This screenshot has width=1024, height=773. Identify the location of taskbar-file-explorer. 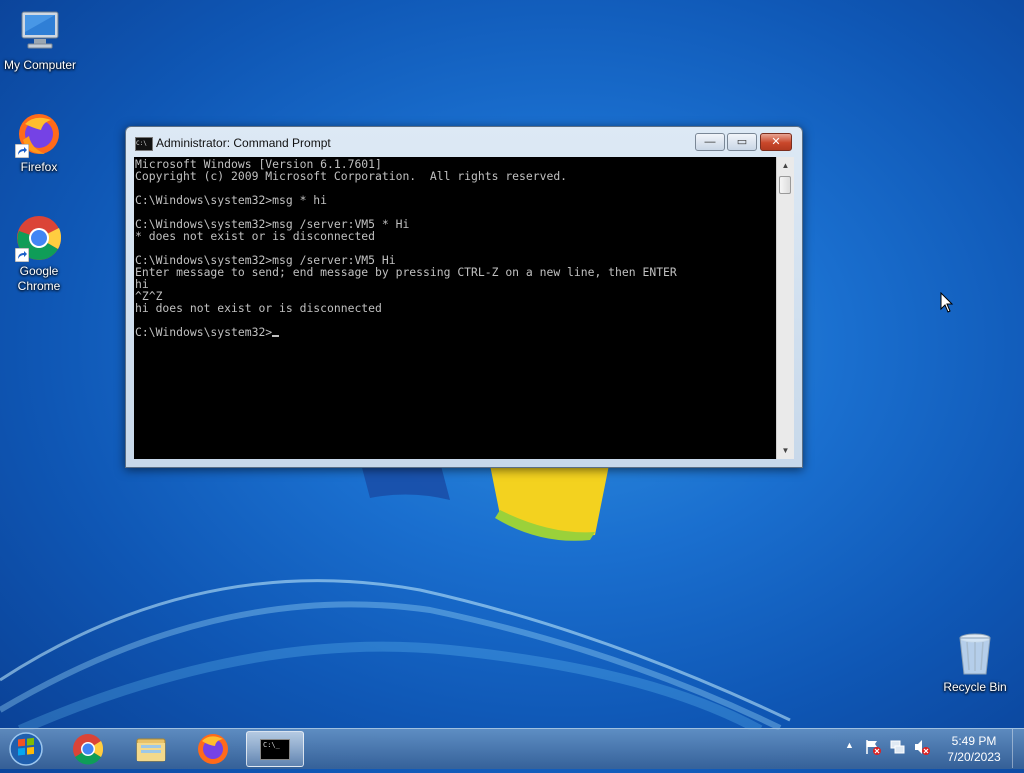
(151, 749).